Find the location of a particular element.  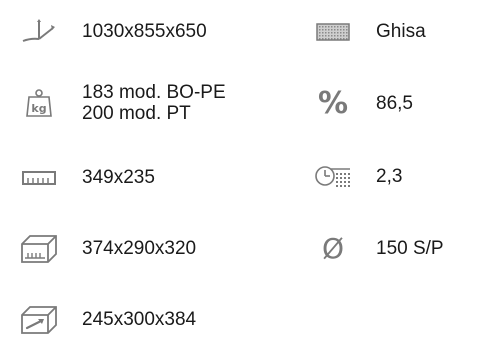

clock-meter-icon is located at coordinates (333, 177).